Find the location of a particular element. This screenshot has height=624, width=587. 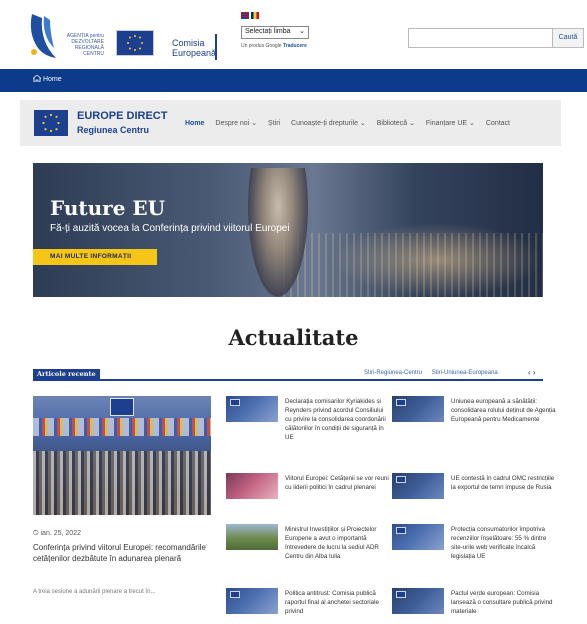

ec-logo-line1: Comisia is located at coordinates (188, 43).